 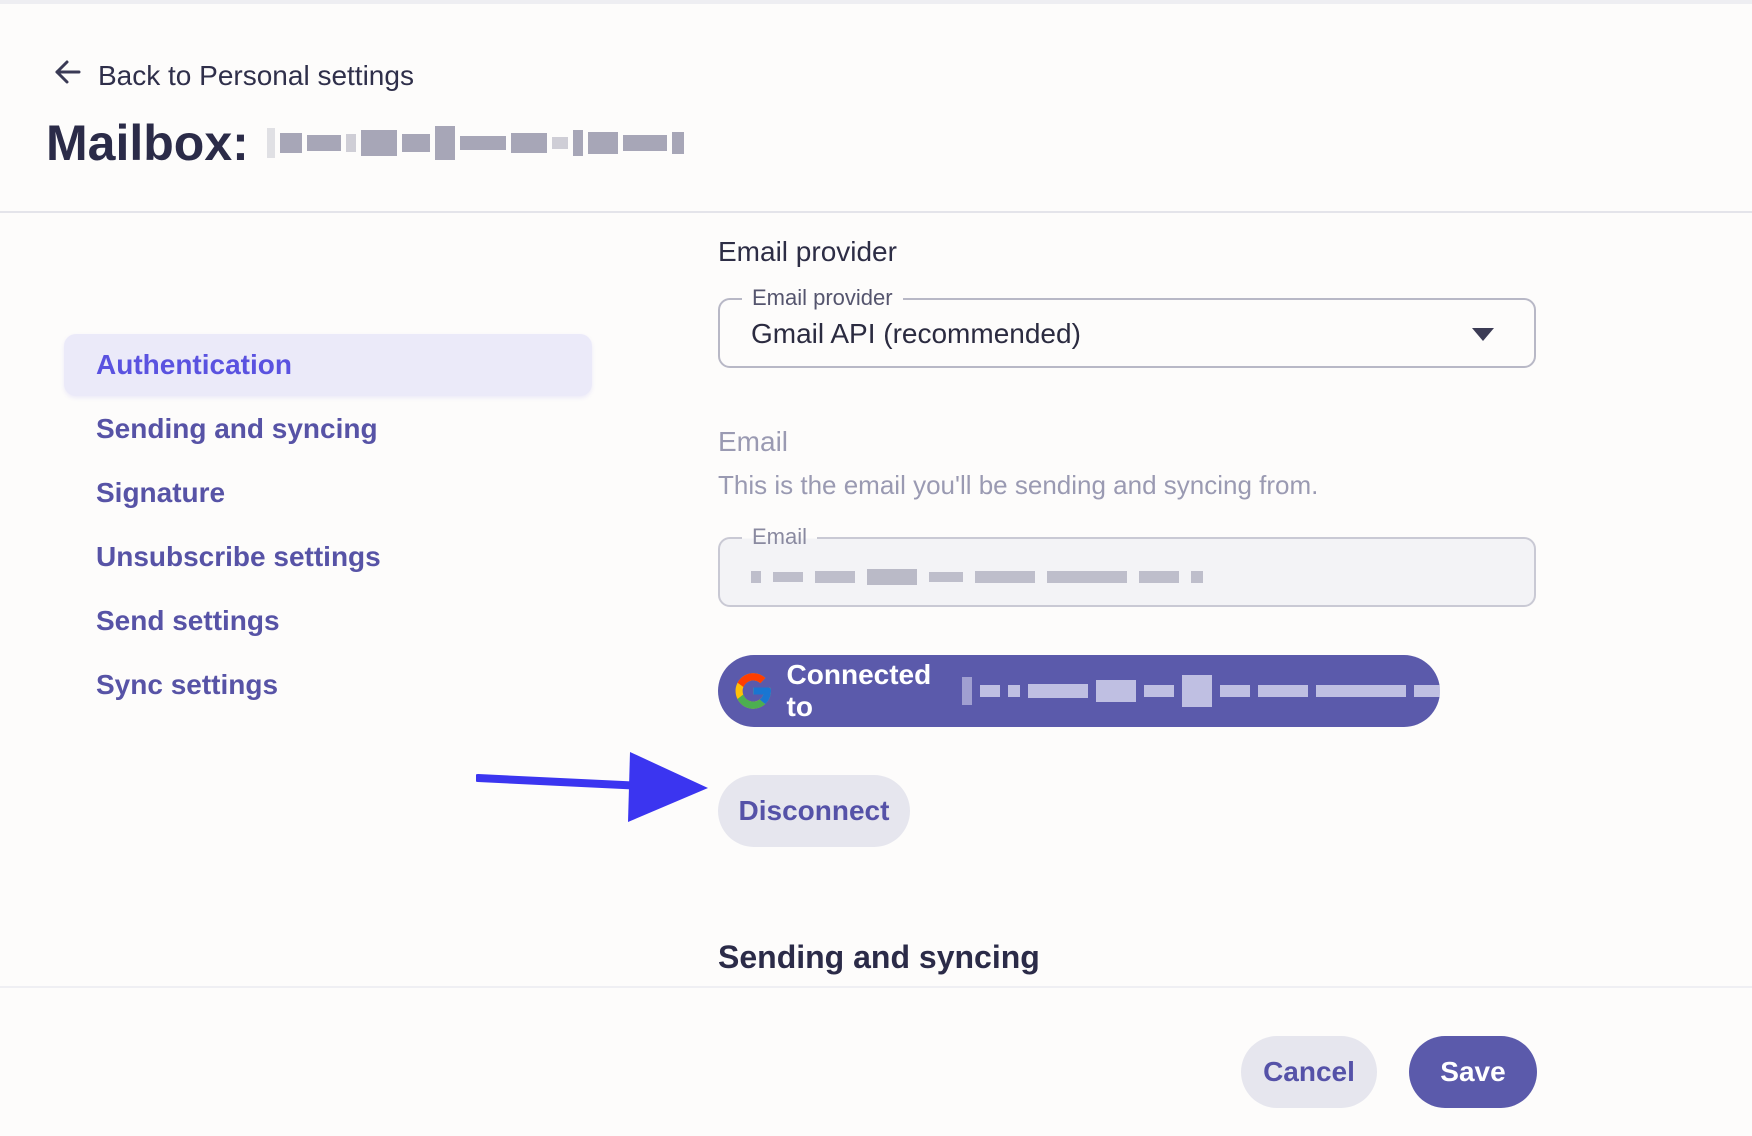 What do you see at coordinates (977, 577) in the screenshot?
I see `redacted-email-value` at bounding box center [977, 577].